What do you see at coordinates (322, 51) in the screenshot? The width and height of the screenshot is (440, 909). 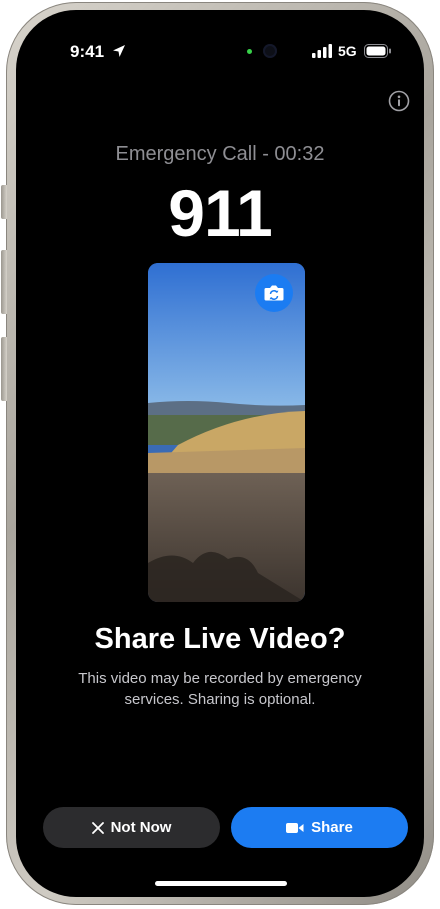 I see `cellular-signal-icon` at bounding box center [322, 51].